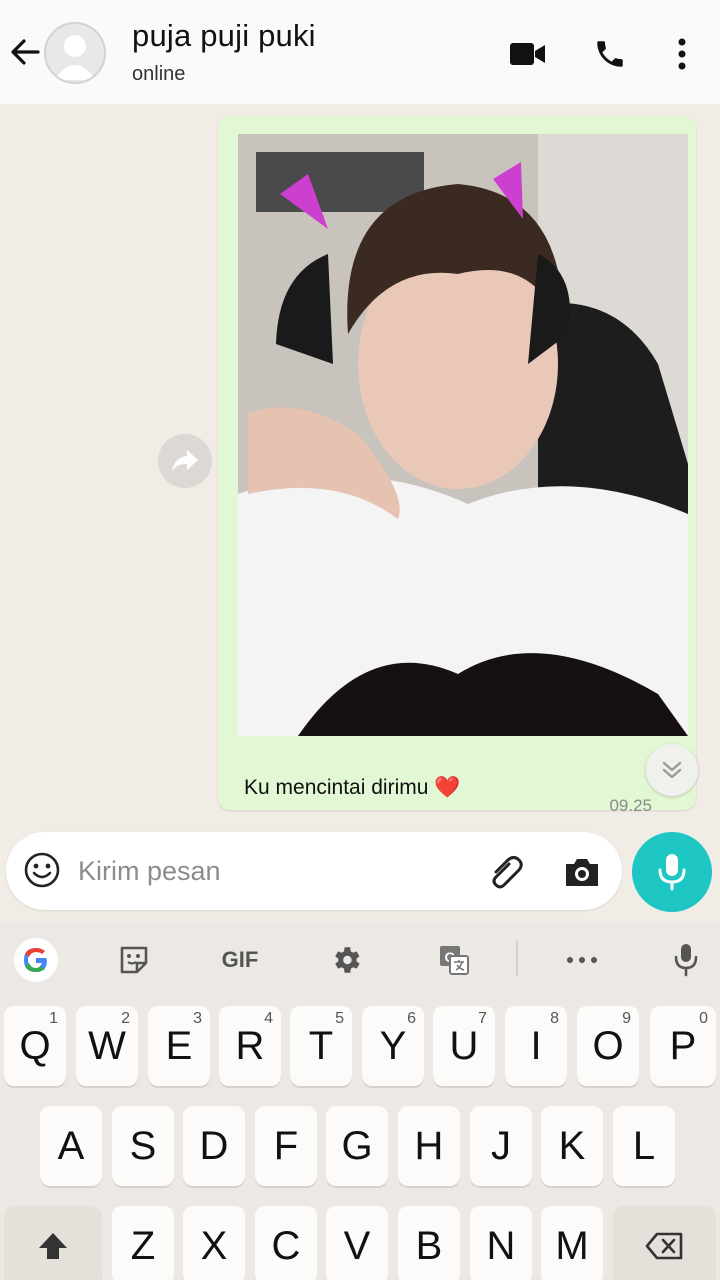 This screenshot has height=1280, width=720. Describe the element at coordinates (672, 770) in the screenshot. I see `scroll-down-icon` at that location.